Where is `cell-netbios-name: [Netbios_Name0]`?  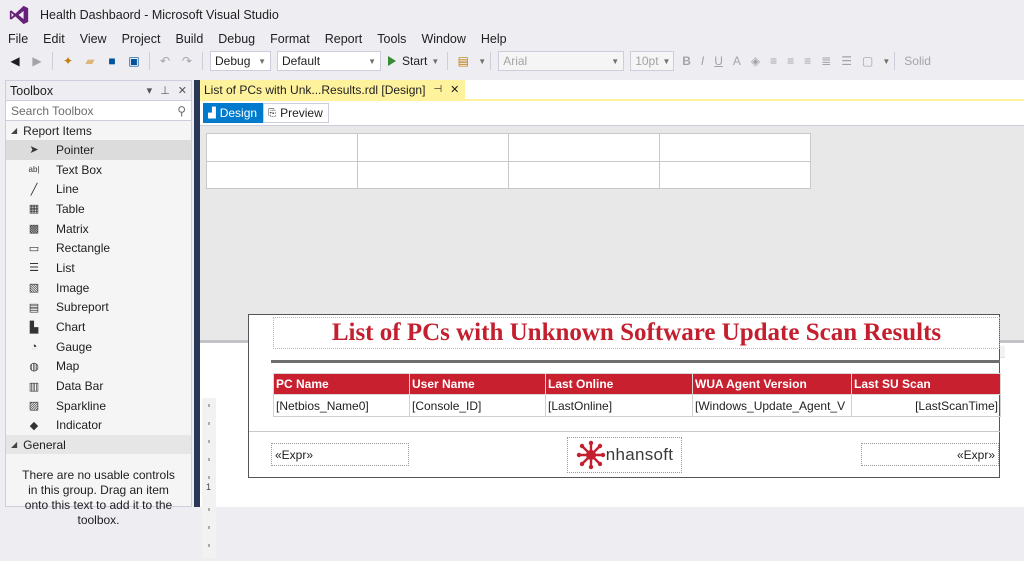 cell-netbios-name: [Netbios_Name0] is located at coordinates (341, 405).